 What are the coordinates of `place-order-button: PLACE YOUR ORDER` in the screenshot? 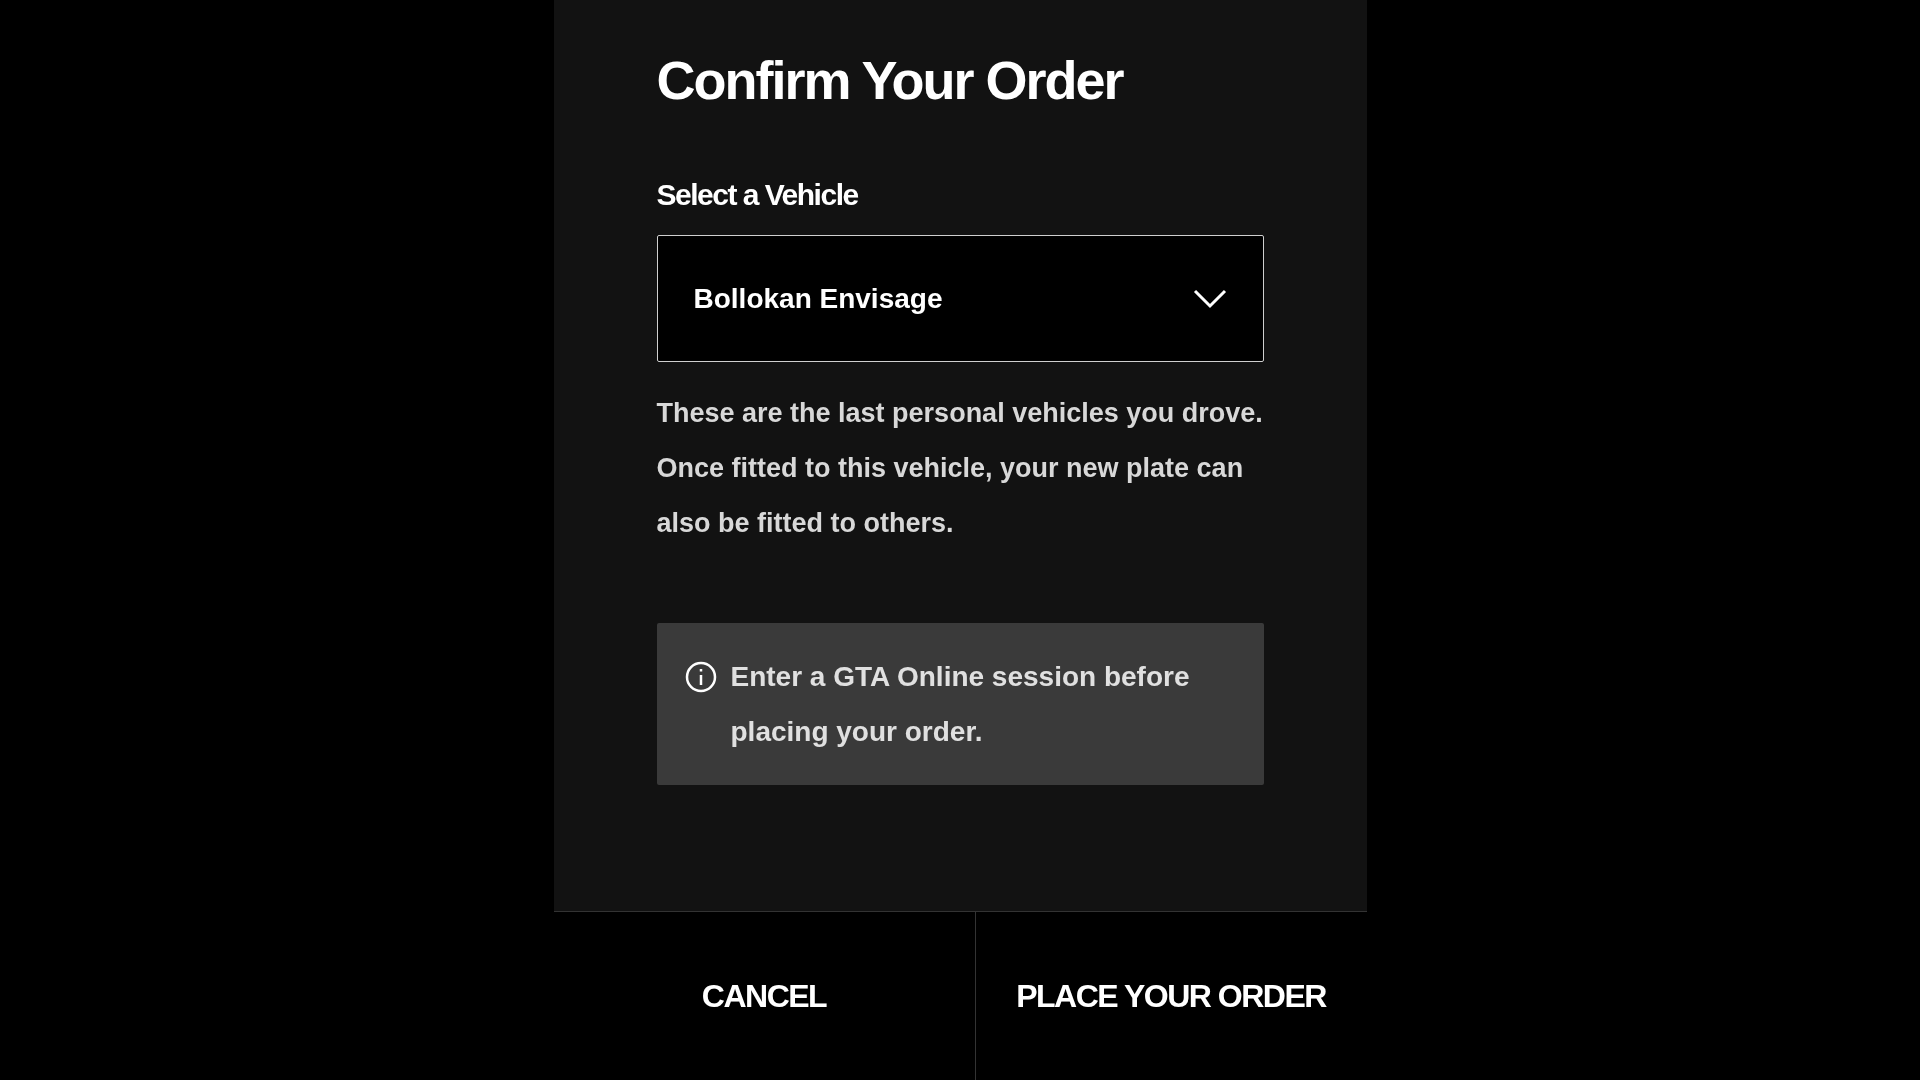 It's located at (1171, 996).